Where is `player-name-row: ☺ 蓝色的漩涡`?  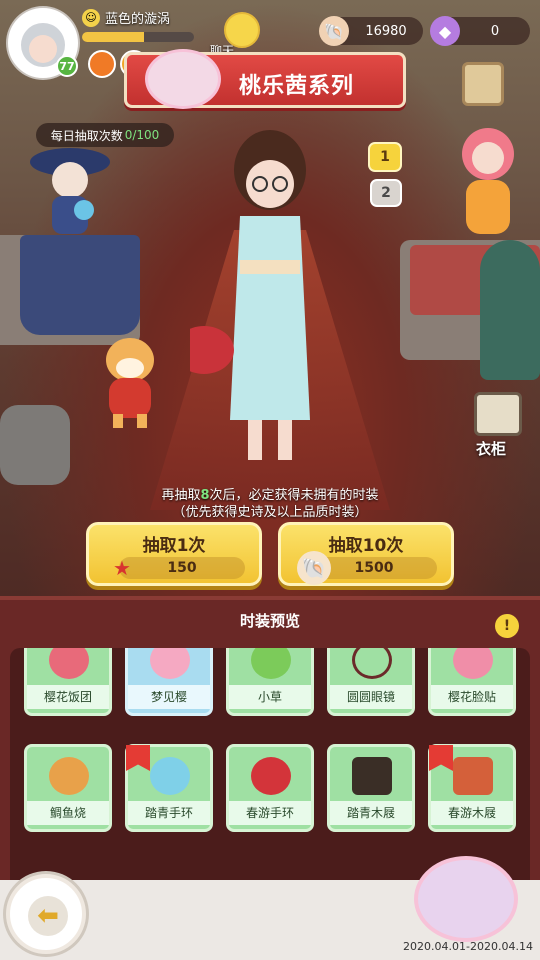
player-name-row: ☺ 蓝色的漩涡 is located at coordinates (126, 17).